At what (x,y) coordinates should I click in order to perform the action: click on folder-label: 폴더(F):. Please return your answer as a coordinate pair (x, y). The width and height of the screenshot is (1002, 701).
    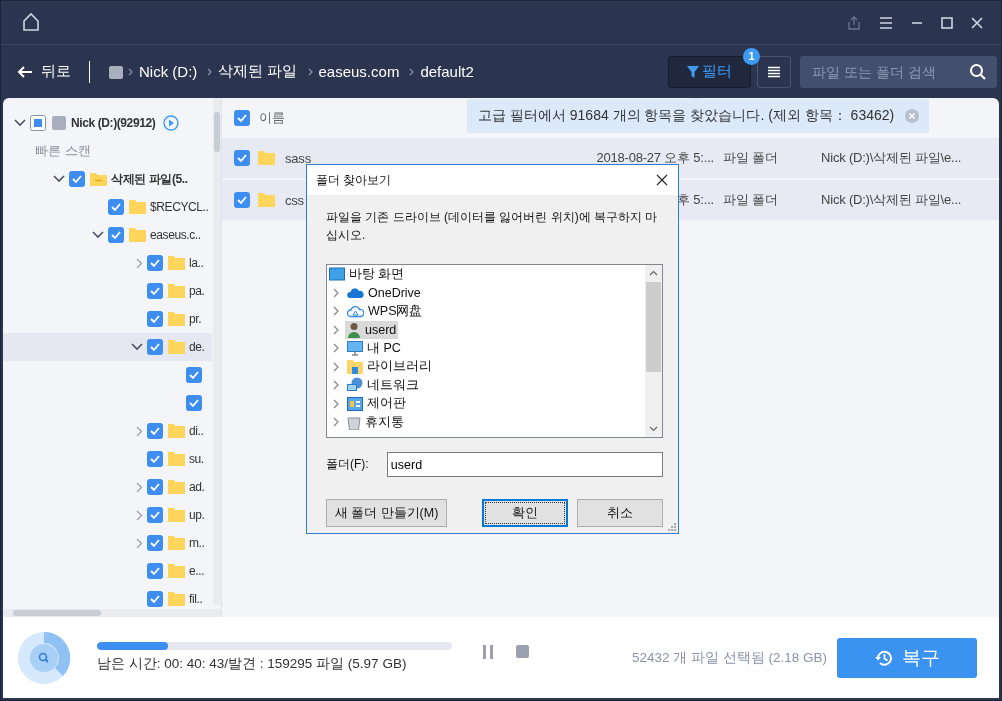
    Looking at the image, I should click on (348, 464).